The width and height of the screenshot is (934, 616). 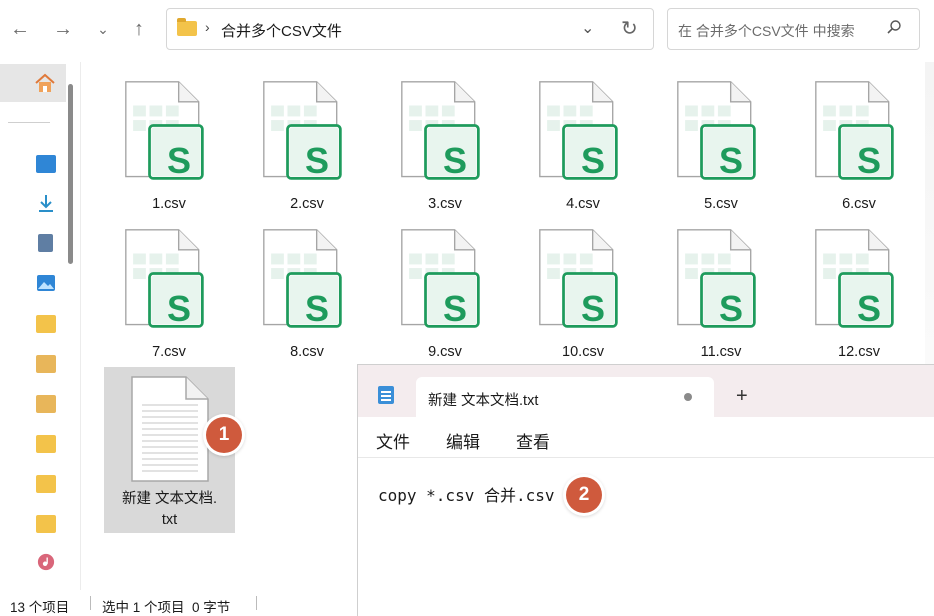 I want to click on file-item-csv: S 4.csv, so click(x=583, y=145).